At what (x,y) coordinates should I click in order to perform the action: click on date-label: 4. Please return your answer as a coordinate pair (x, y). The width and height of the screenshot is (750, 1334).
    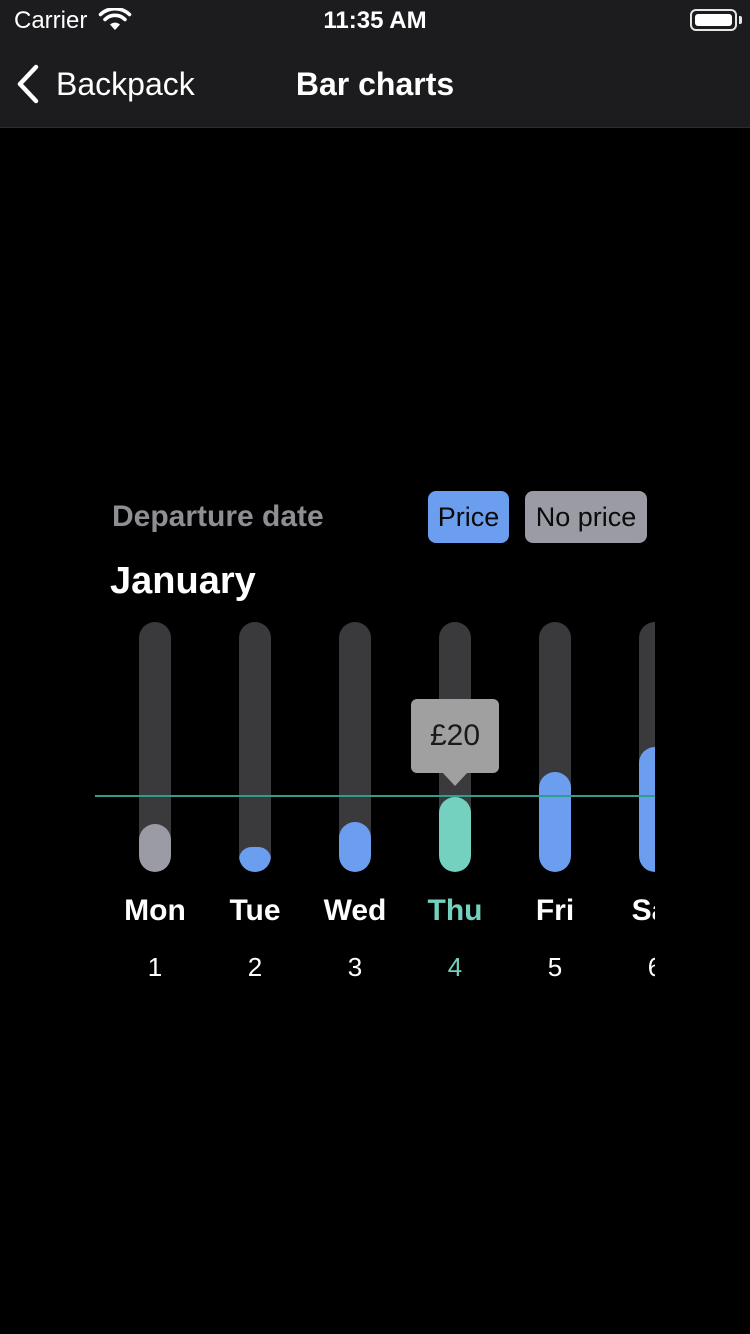
    Looking at the image, I should click on (455, 967).